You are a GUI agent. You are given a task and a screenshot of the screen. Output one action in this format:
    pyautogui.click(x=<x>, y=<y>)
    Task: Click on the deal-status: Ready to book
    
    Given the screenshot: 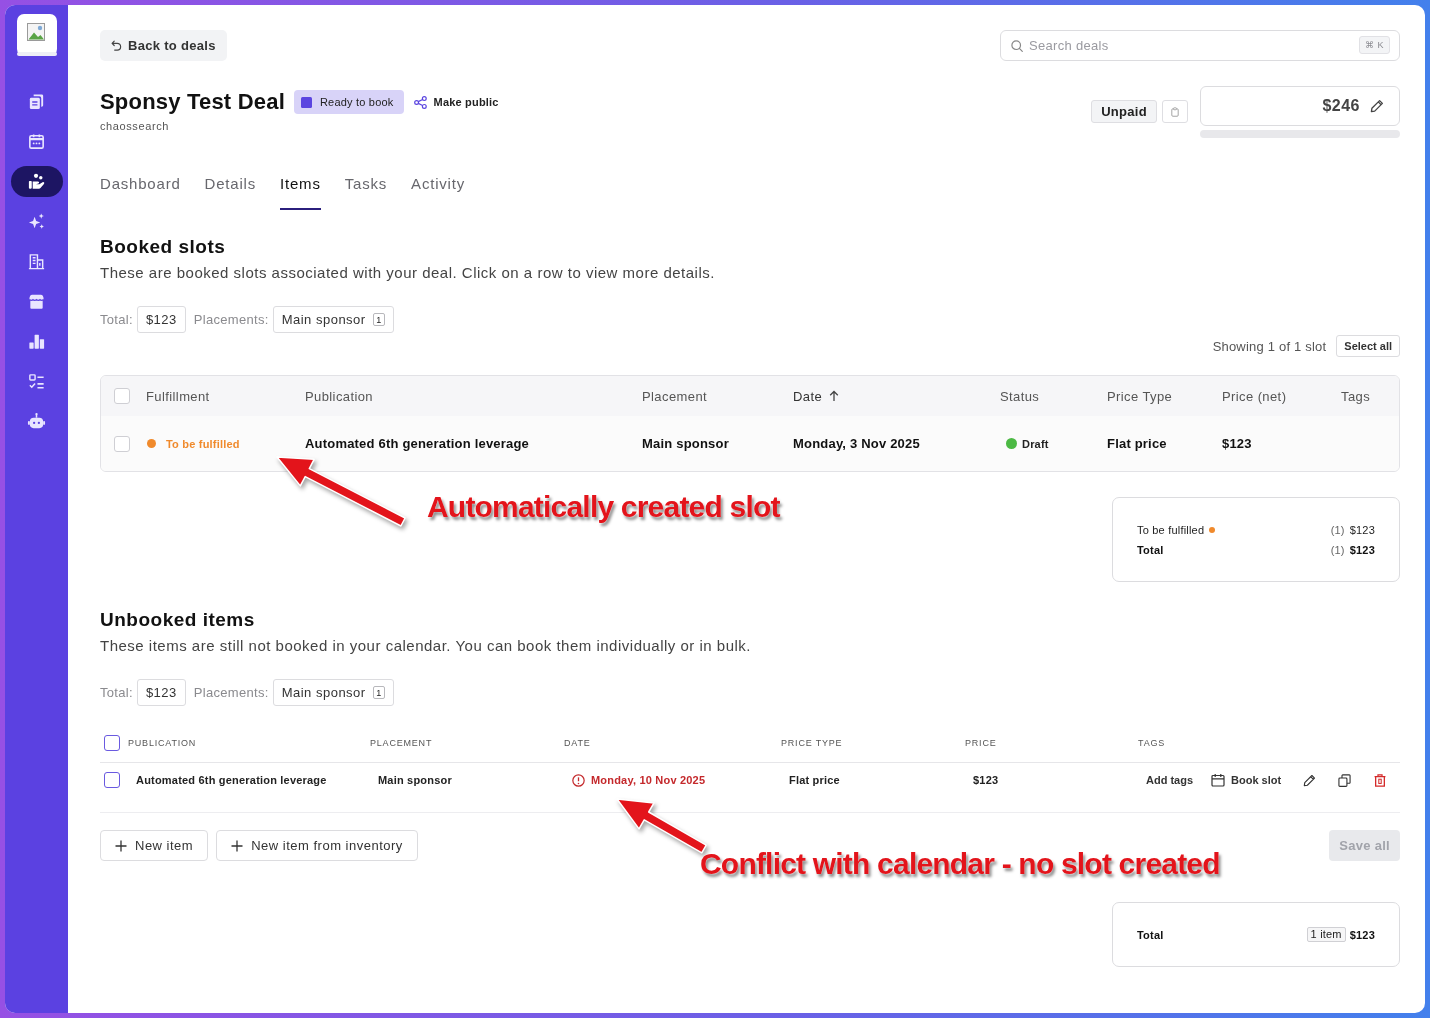 What is the action you would take?
    pyautogui.click(x=356, y=102)
    